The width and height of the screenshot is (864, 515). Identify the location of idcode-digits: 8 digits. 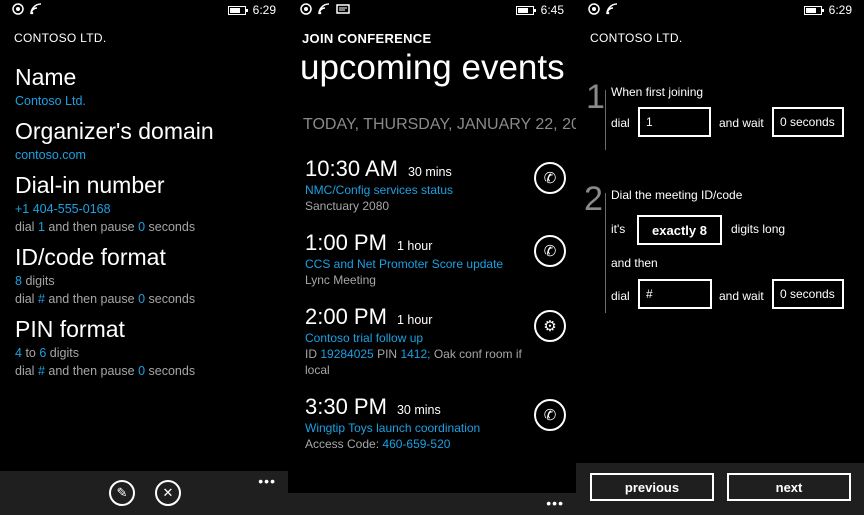
(147, 281).